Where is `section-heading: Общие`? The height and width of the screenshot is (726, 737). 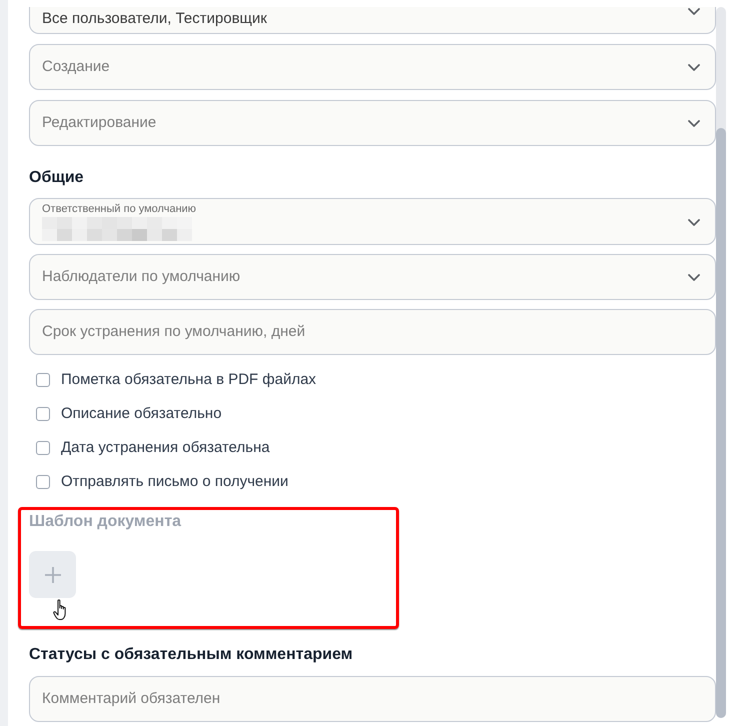
section-heading: Общие is located at coordinates (57, 178).